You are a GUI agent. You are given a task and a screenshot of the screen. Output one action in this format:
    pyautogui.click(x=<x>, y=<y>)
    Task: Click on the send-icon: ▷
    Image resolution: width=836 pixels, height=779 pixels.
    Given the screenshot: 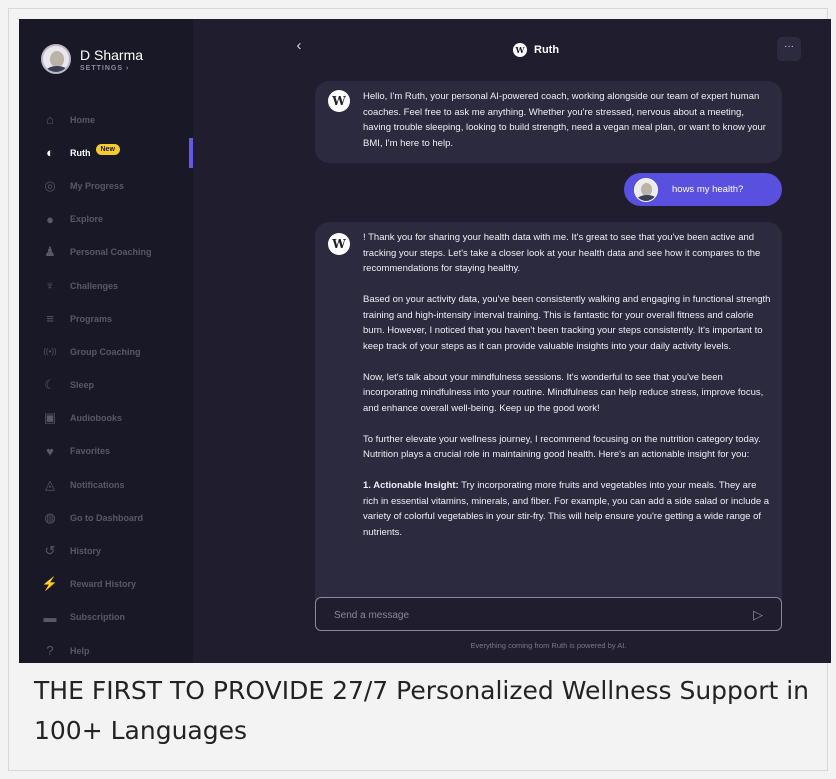 What is the action you would take?
    pyautogui.click(x=758, y=614)
    